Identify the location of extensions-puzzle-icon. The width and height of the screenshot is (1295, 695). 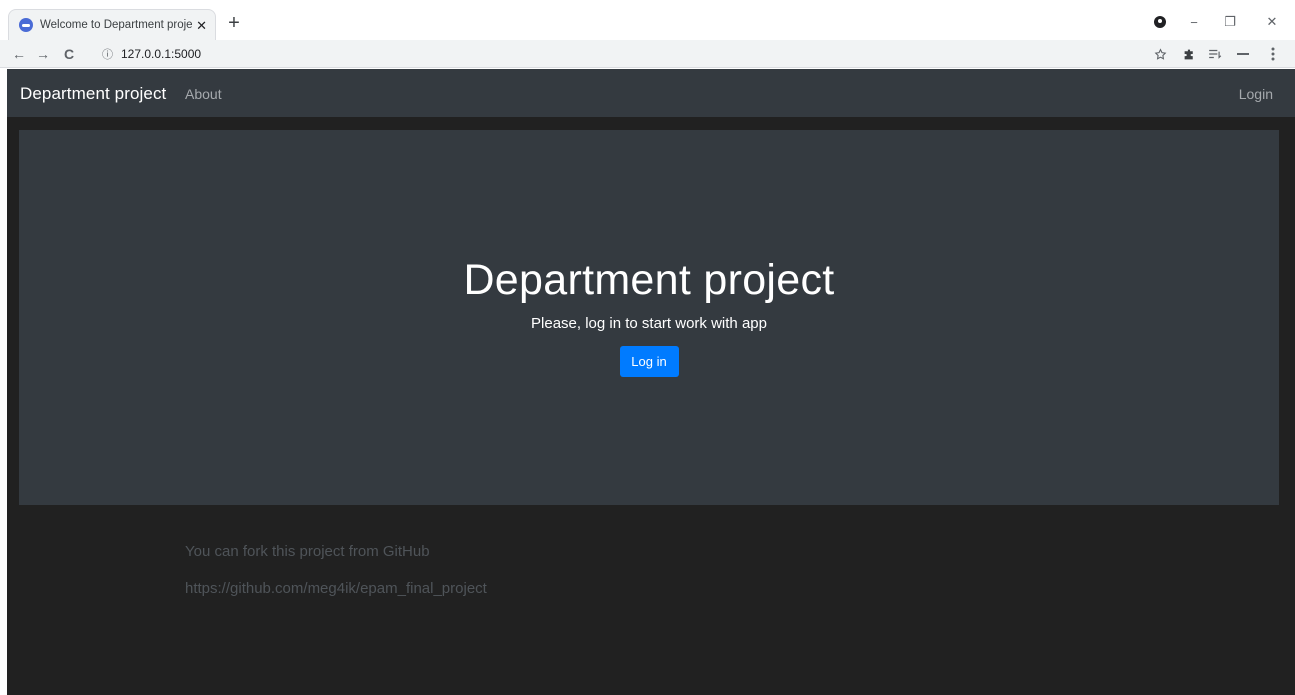
(1189, 54).